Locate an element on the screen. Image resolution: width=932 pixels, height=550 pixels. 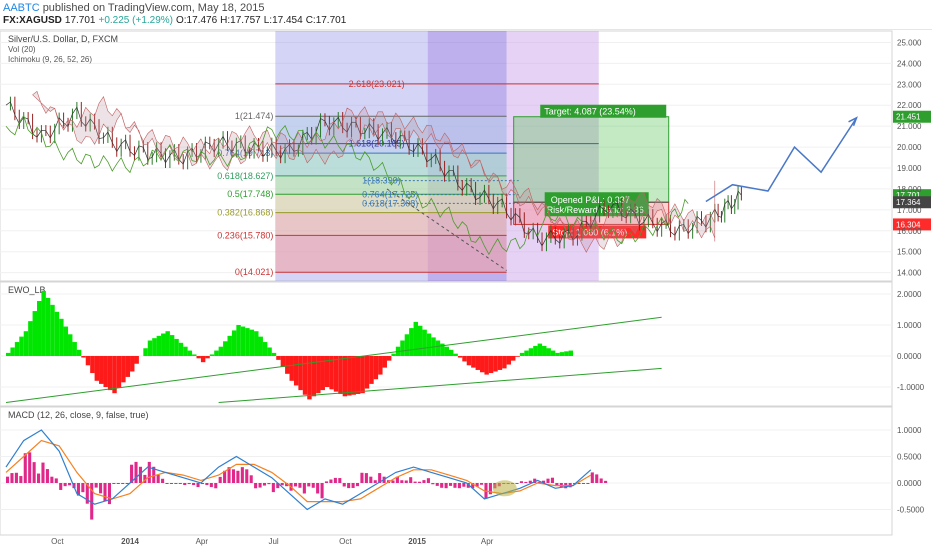
macd-axis-tick: 1.0000 is located at coordinates (909, 430).